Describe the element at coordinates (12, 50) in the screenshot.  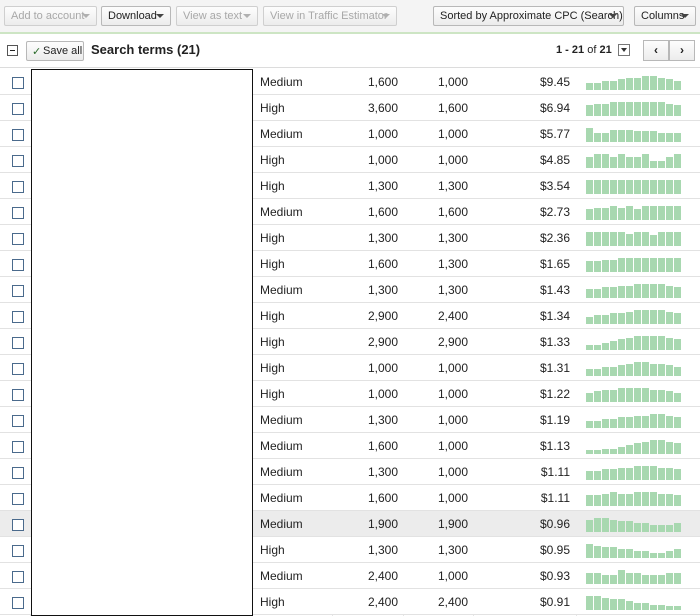
I see `collapse-toggle-icon` at that location.